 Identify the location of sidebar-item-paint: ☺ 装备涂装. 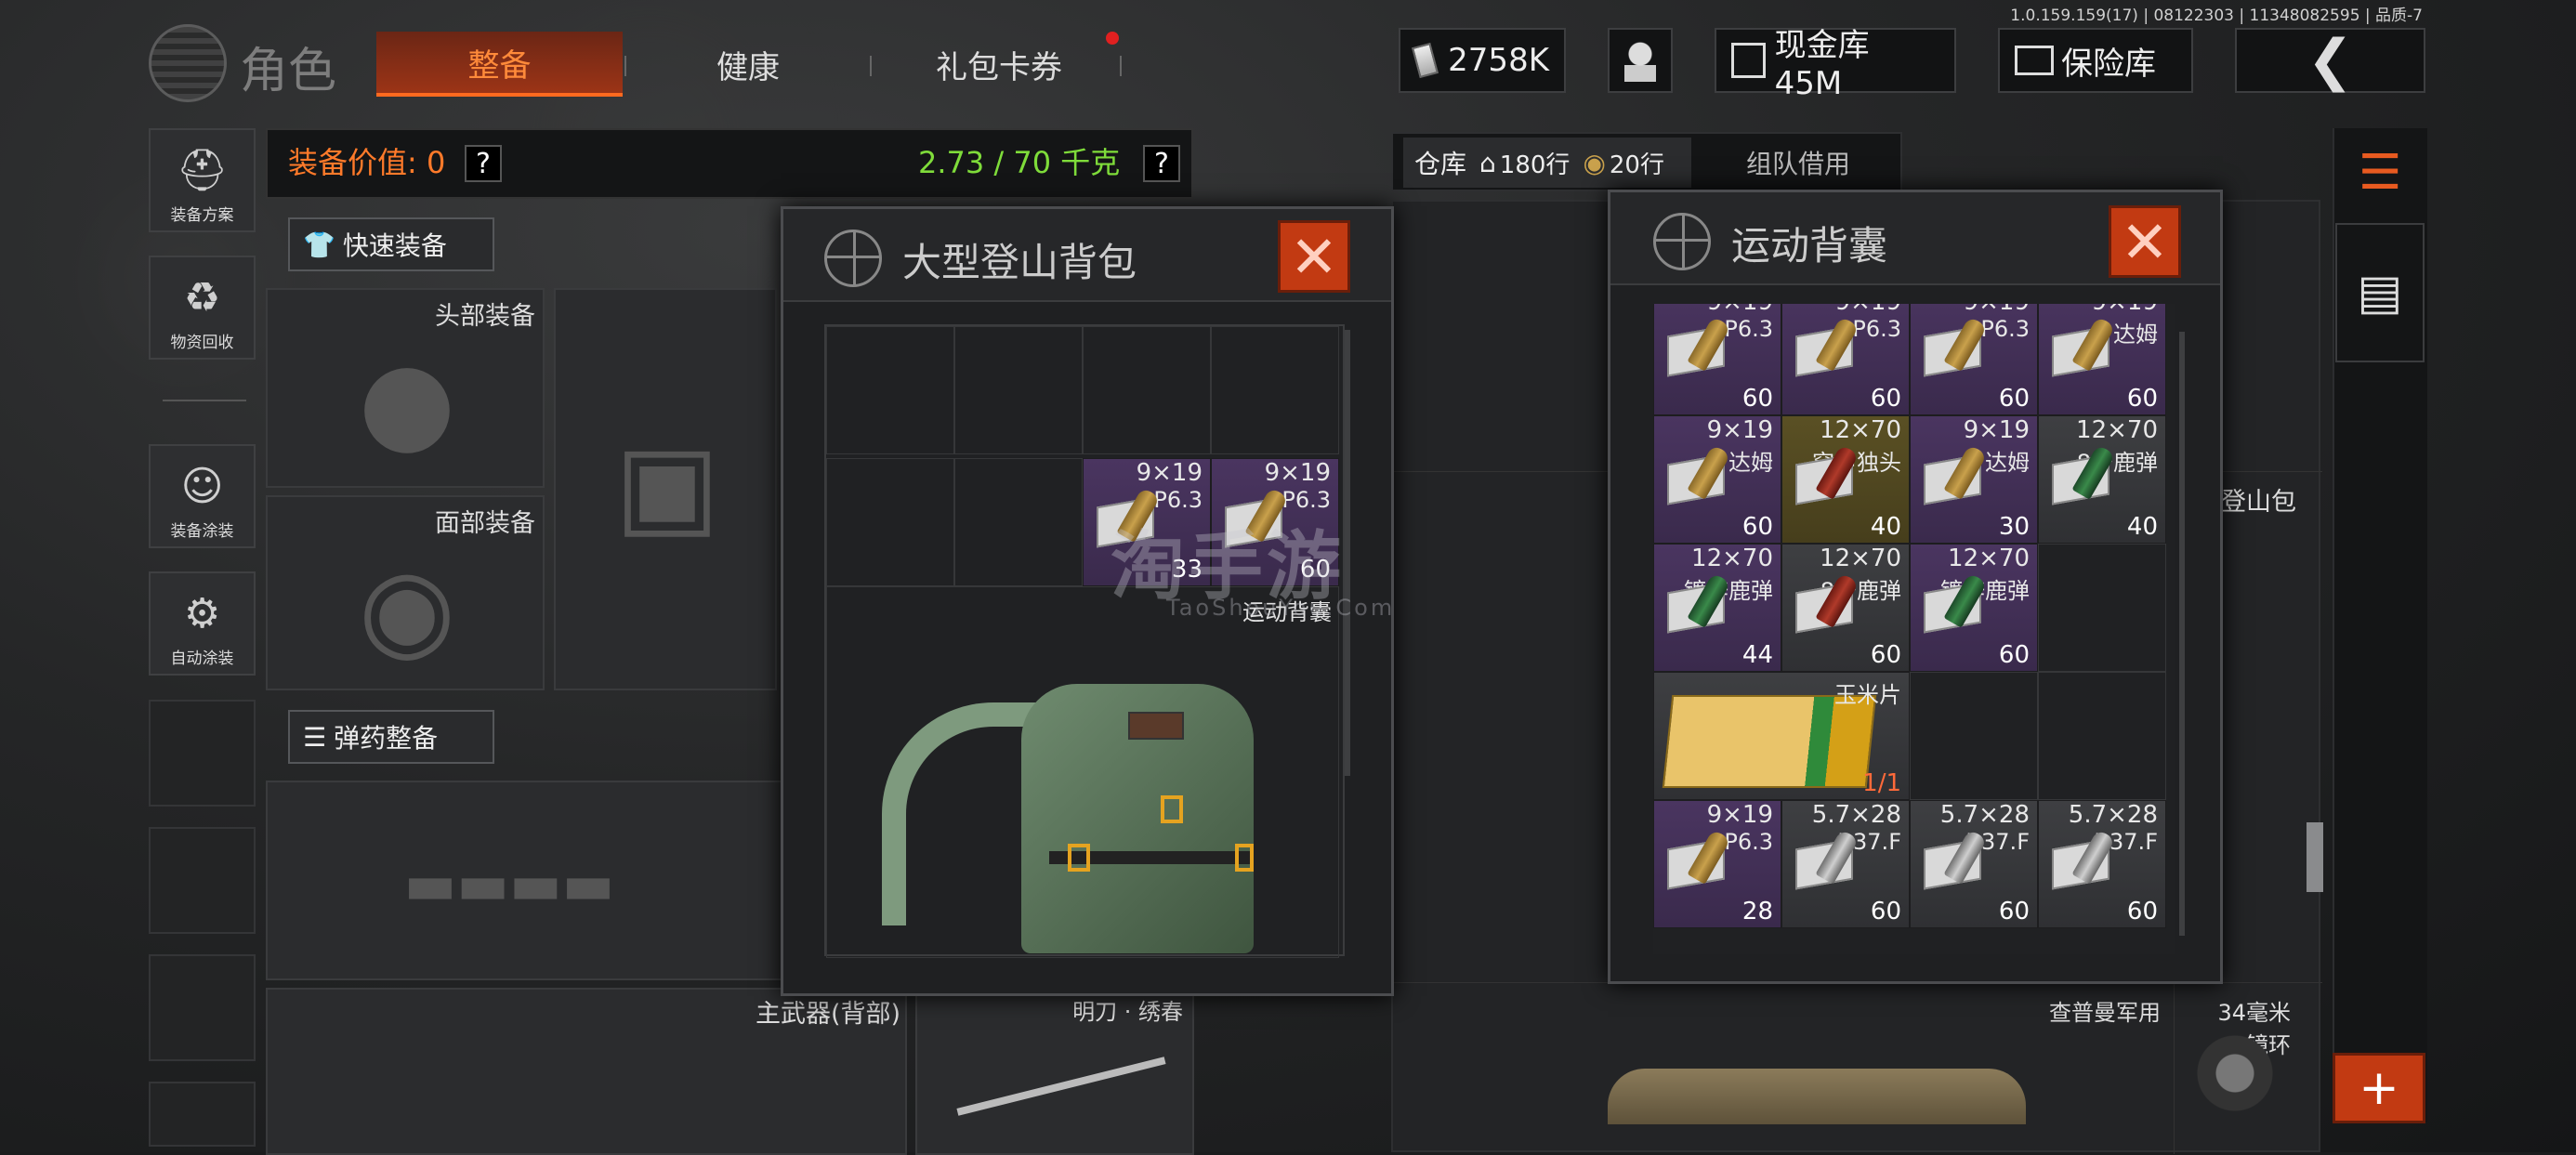
(202, 496).